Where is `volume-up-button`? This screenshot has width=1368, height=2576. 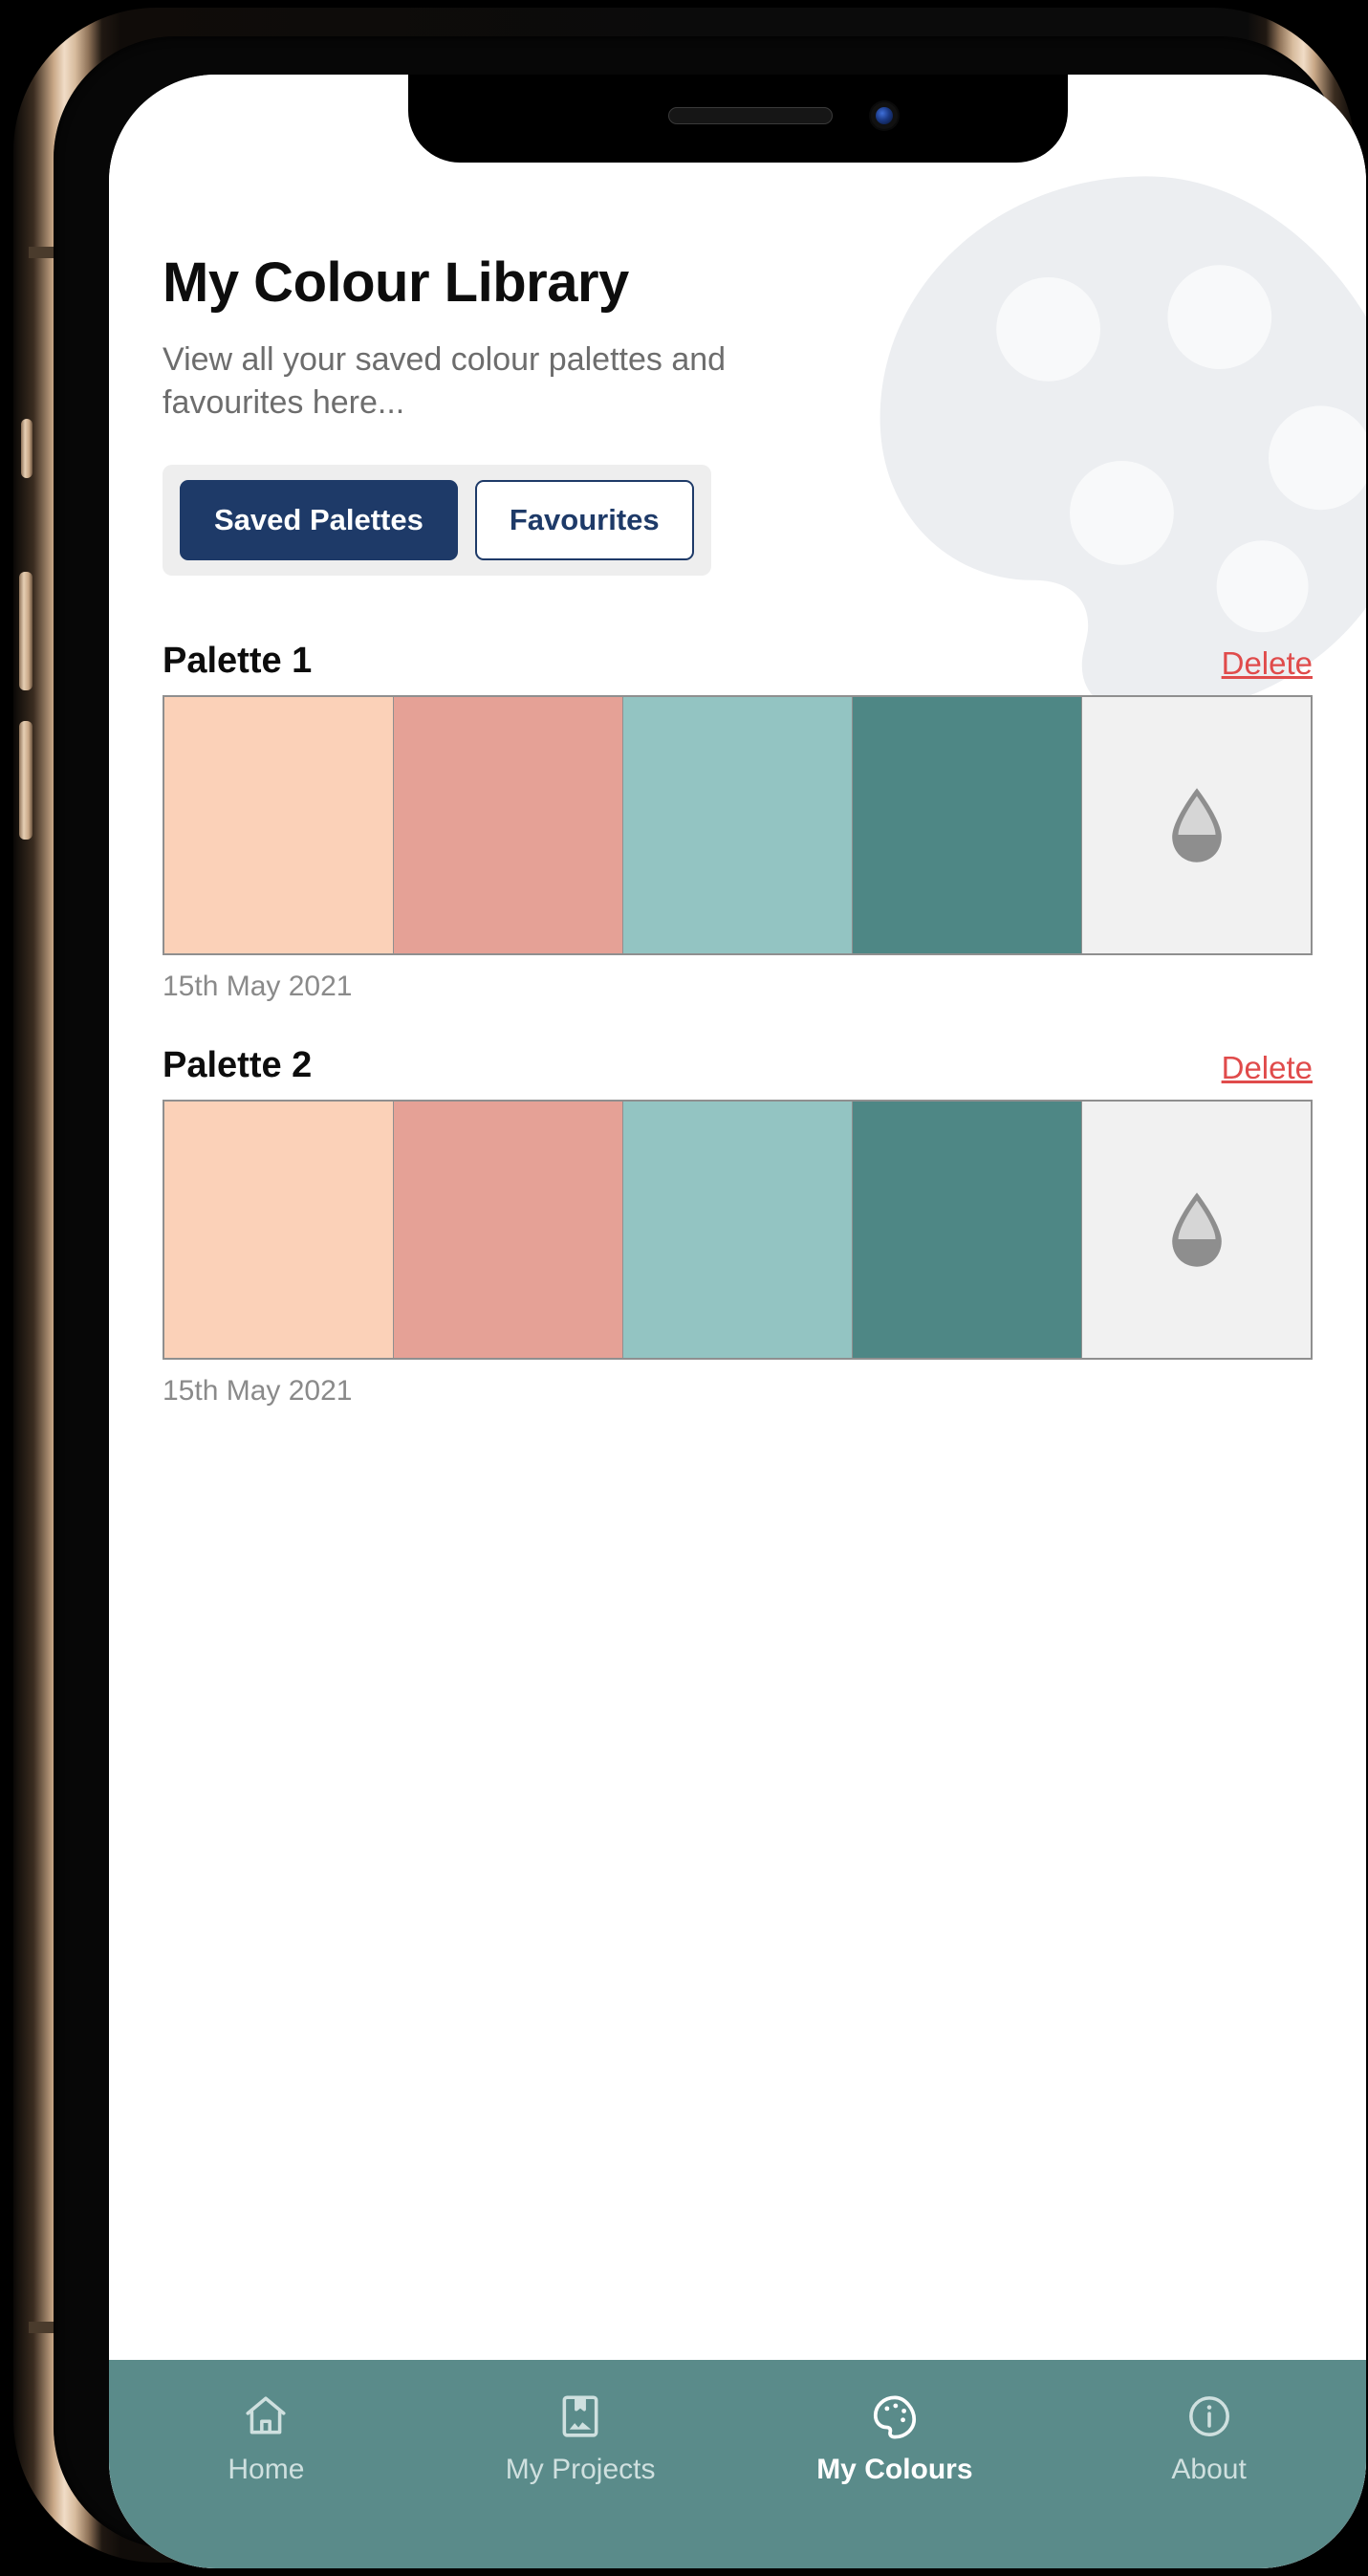
volume-up-button is located at coordinates (26, 631).